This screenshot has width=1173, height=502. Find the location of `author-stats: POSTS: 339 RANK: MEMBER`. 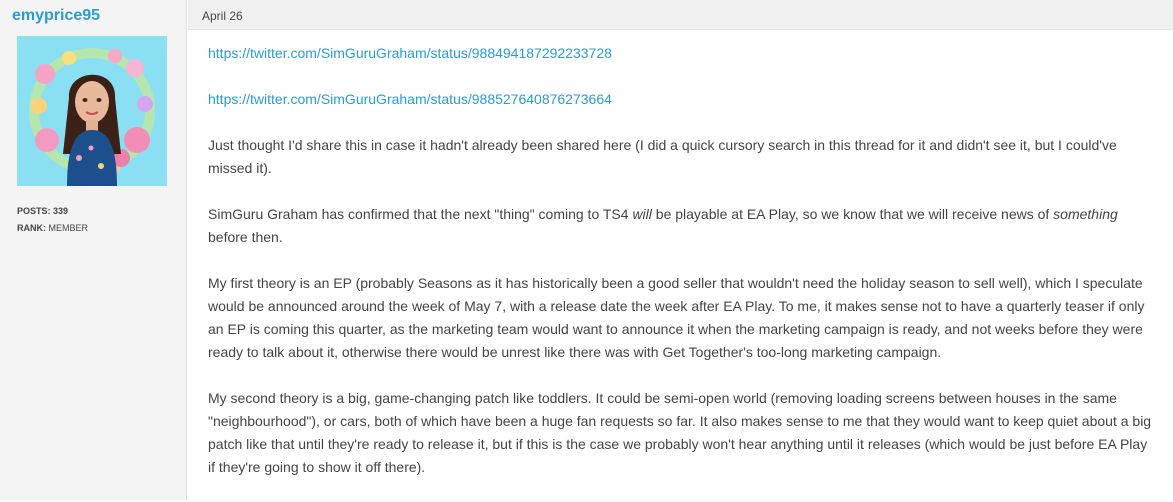

author-stats: POSTS: 339 RANK: MEMBER is located at coordinates (52, 220).